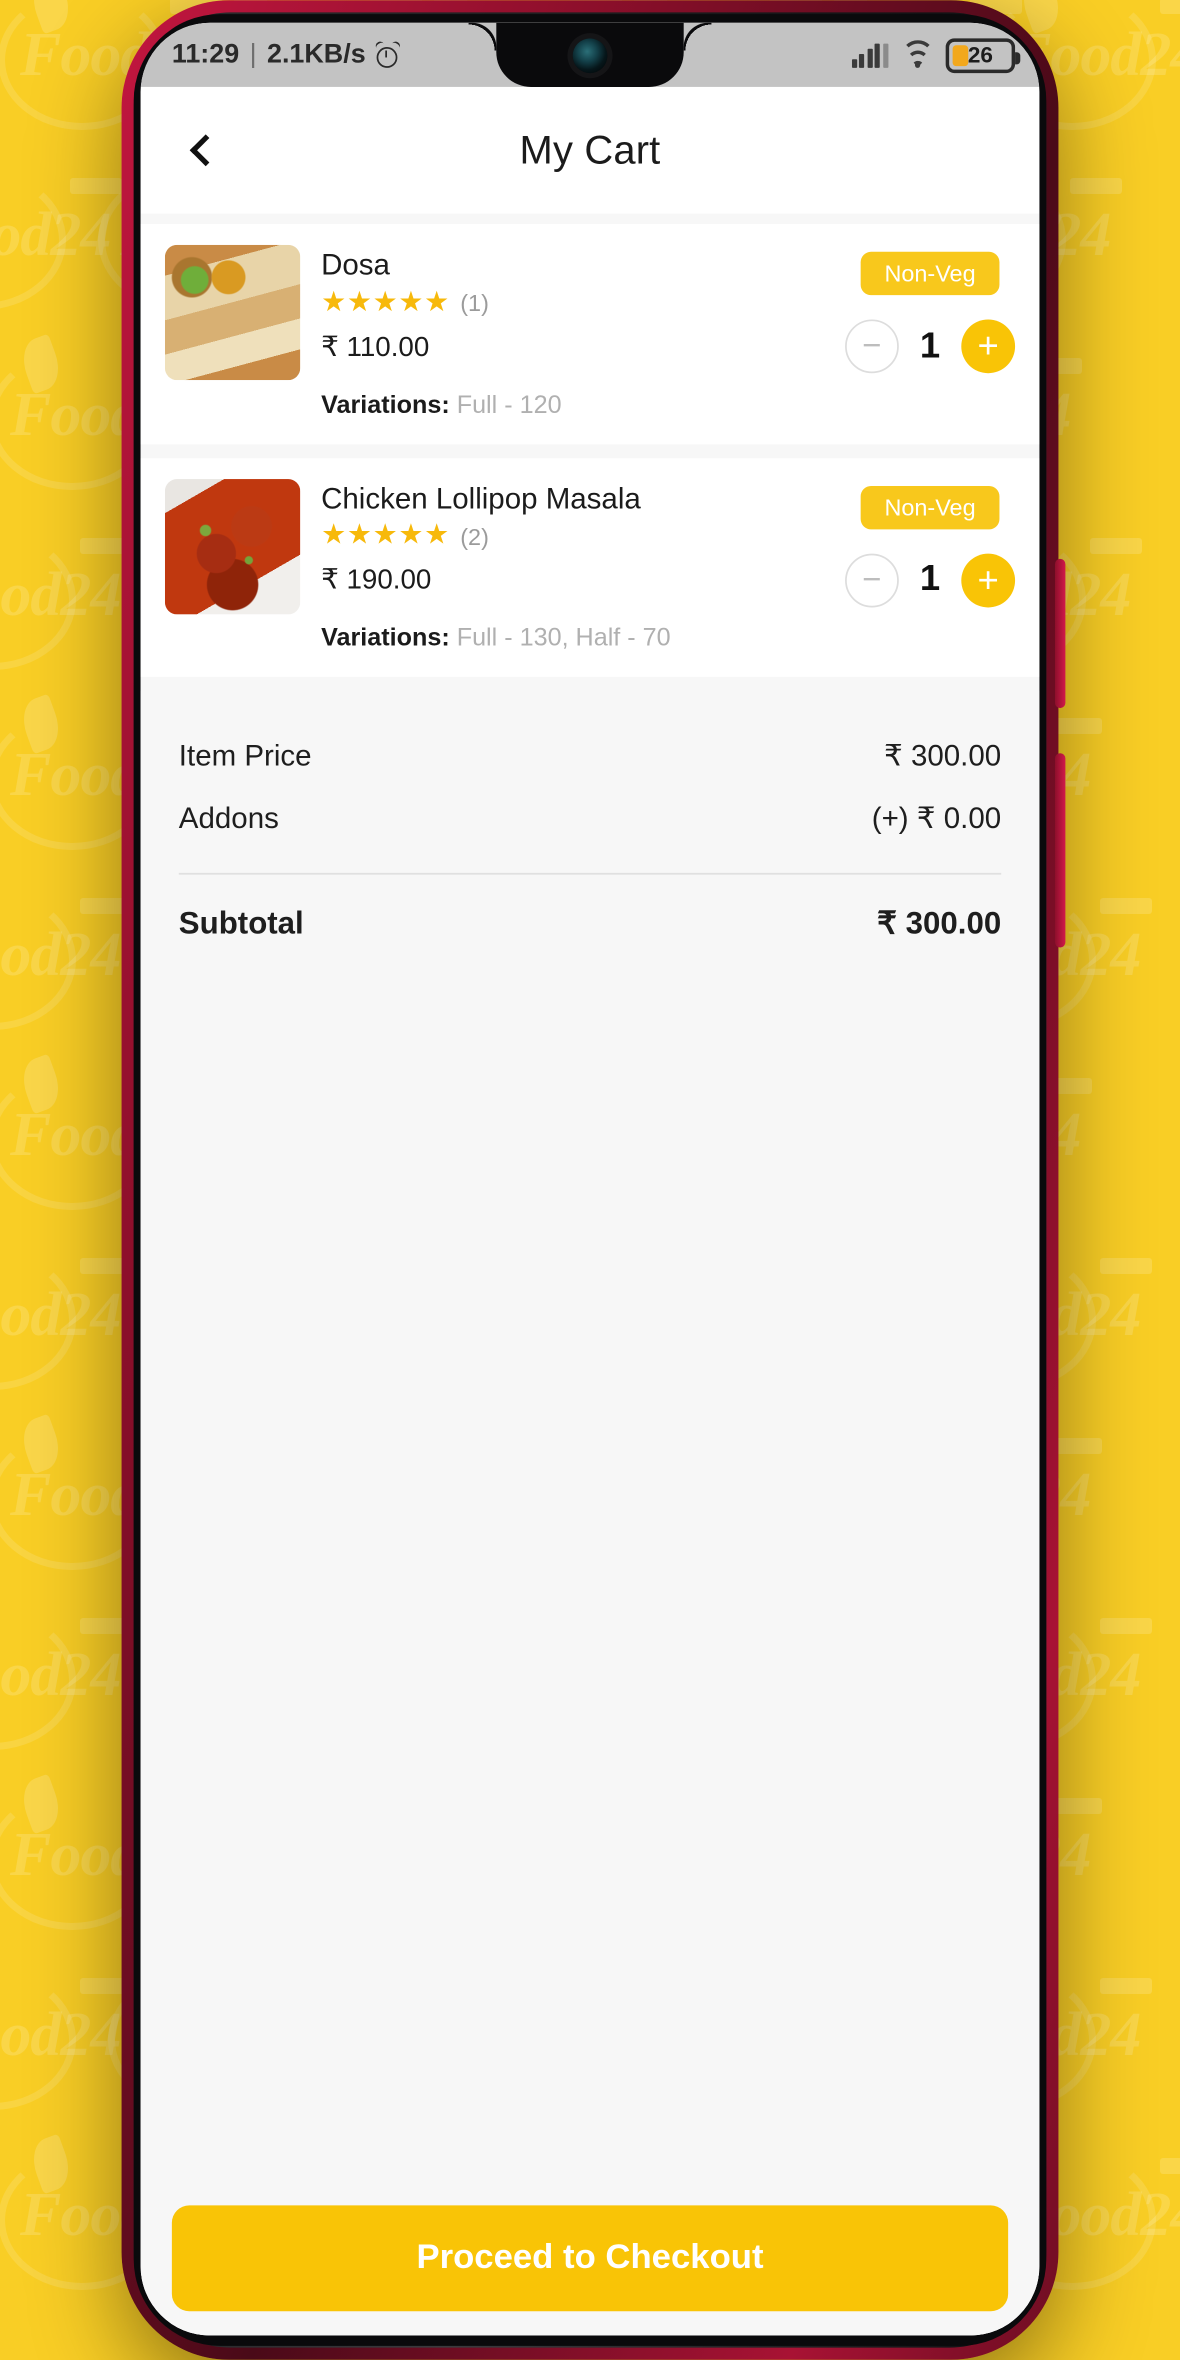  What do you see at coordinates (241, 923) in the screenshot?
I see `subtotal-label: Subtotal` at bounding box center [241, 923].